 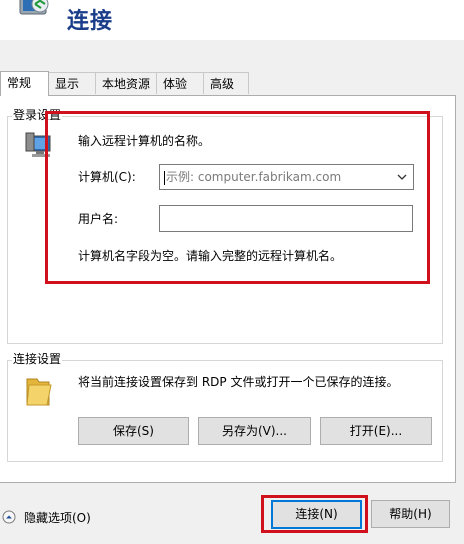 I want to click on connection-description: 将当前连接设置保存到 RDP 文件或打开一个已保存的连接。, so click(x=238, y=382).